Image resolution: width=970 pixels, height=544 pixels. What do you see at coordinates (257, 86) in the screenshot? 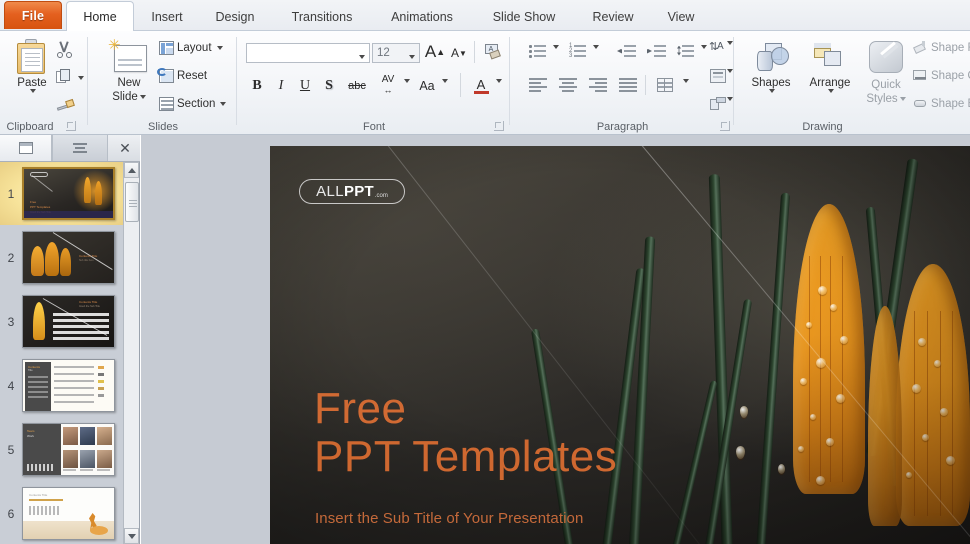
I see `bold-button: B` at bounding box center [257, 86].